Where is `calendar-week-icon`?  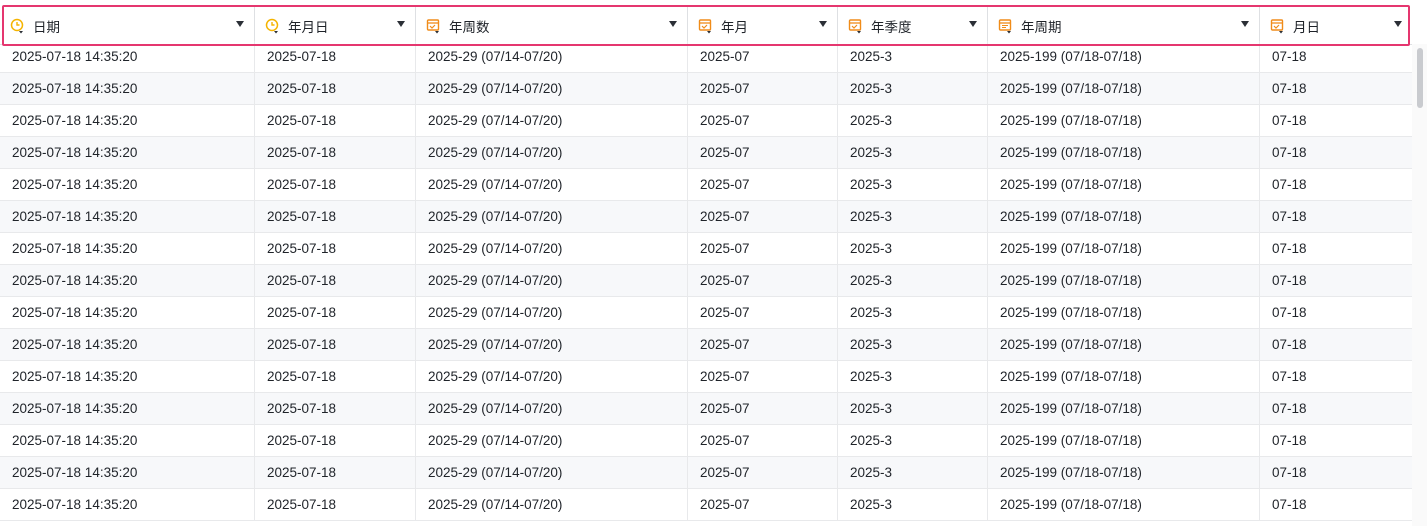 calendar-week-icon is located at coordinates (1006, 26).